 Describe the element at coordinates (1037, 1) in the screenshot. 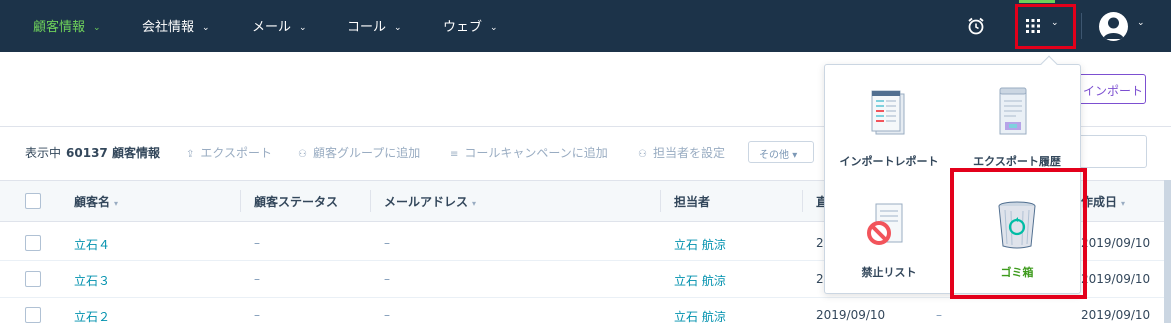

I see `active-indicator` at that location.